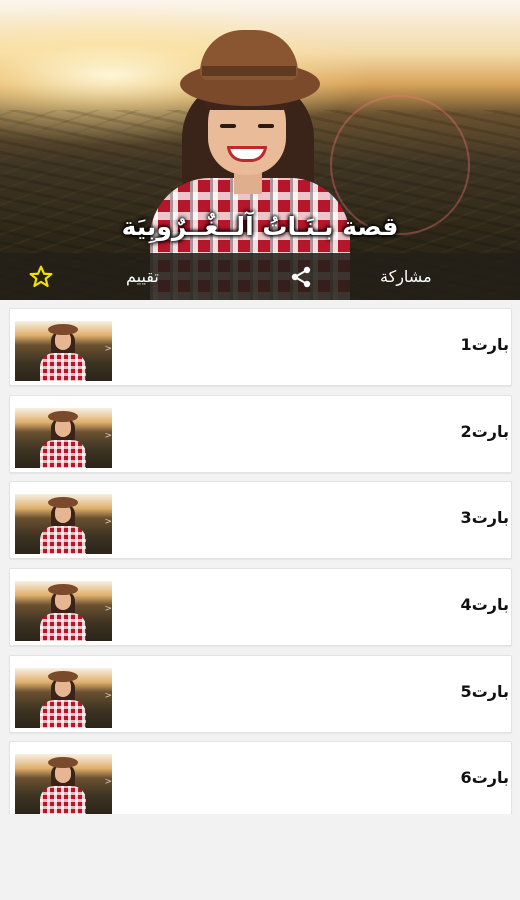  What do you see at coordinates (260, 226) in the screenshot?
I see `story-title: قصة بـنَـاتُ آلــغٌــرٌوبِيَة` at bounding box center [260, 226].